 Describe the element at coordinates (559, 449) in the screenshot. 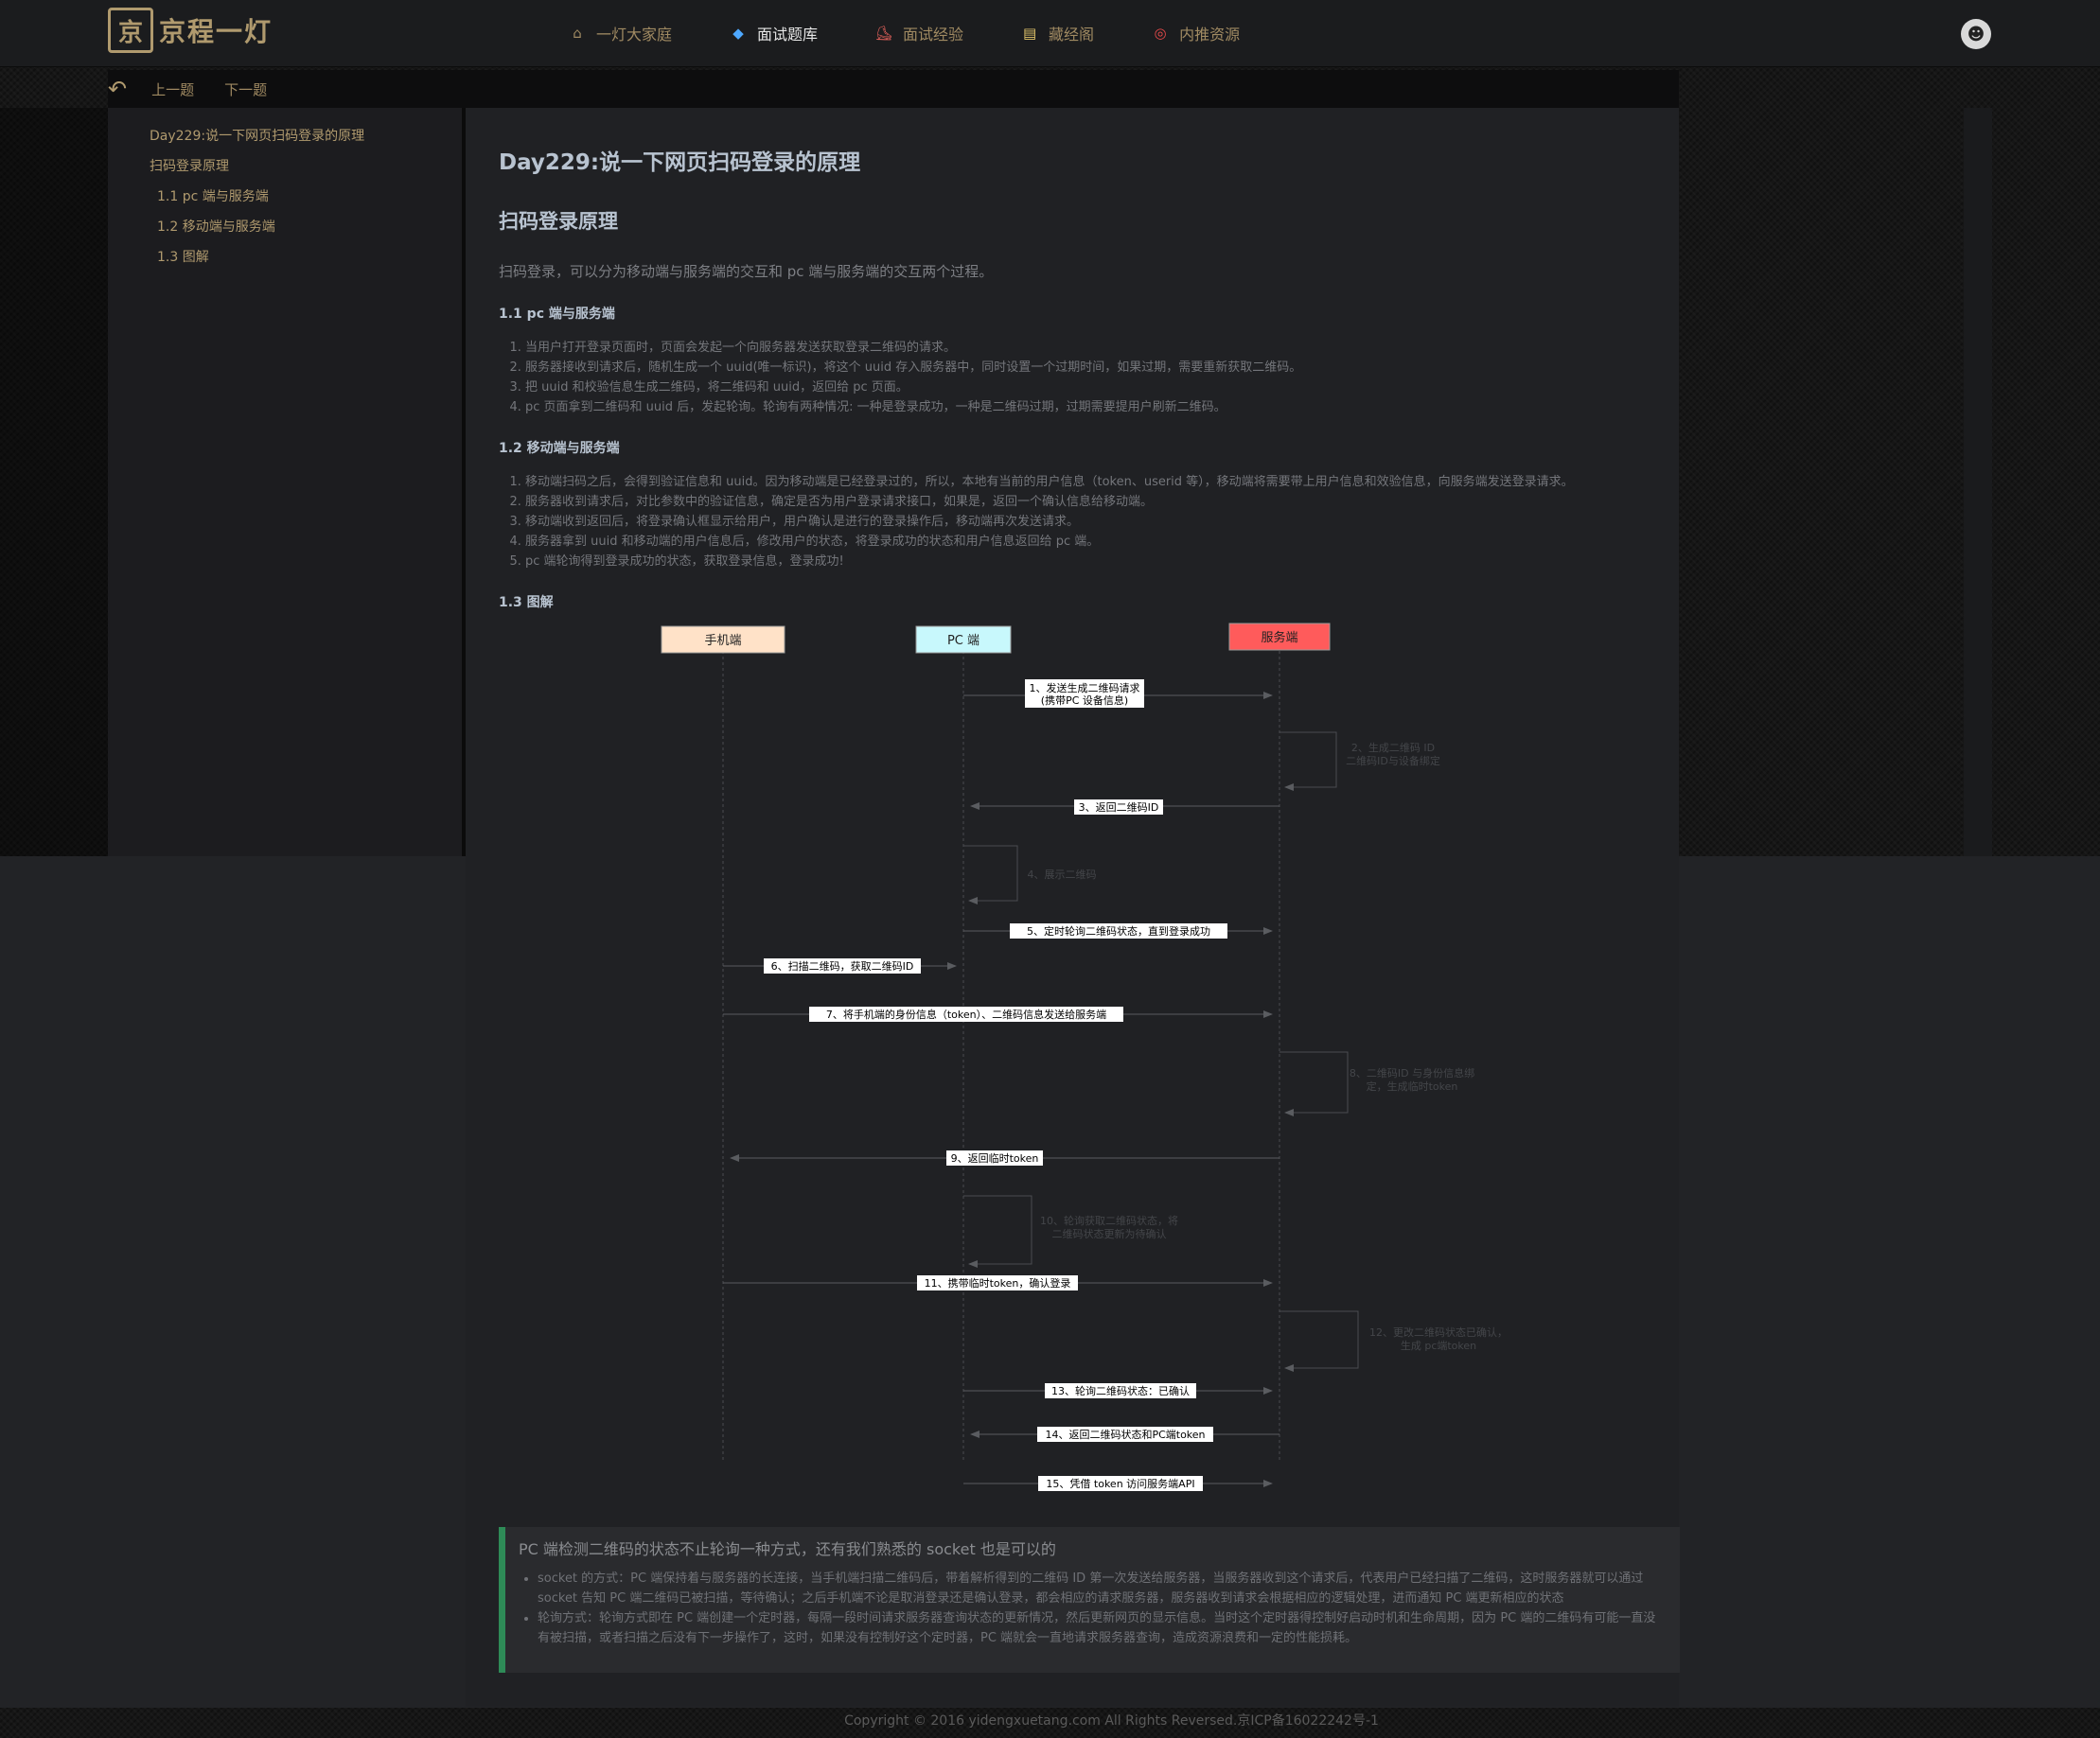

I see `subsection-mobile-server: 1.2 移动端与服务端` at that location.